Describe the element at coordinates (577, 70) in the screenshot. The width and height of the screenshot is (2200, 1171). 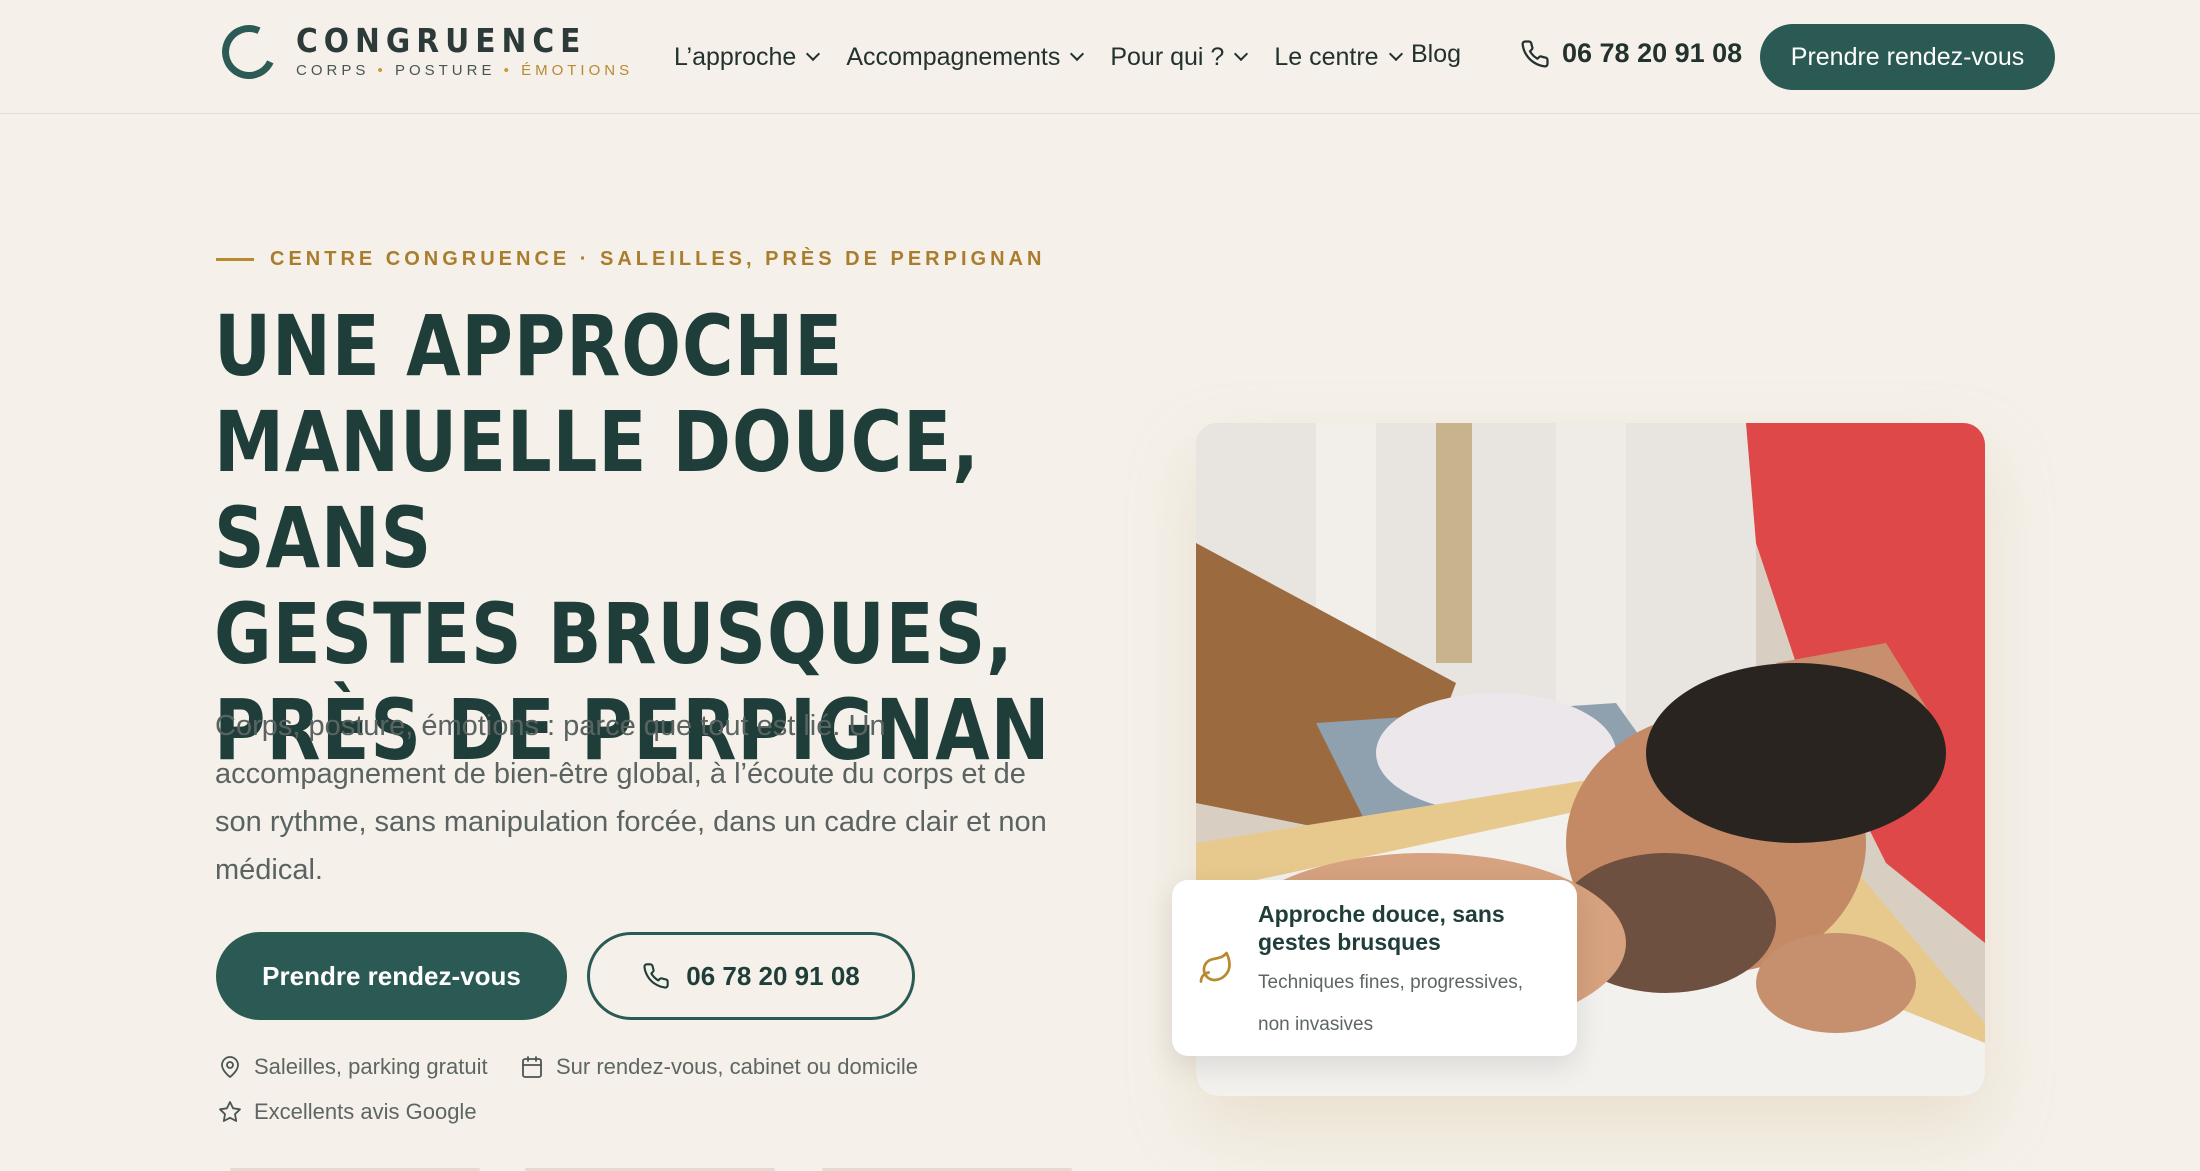
I see `brand-tag-emotions: ÉMOTIONS` at that location.